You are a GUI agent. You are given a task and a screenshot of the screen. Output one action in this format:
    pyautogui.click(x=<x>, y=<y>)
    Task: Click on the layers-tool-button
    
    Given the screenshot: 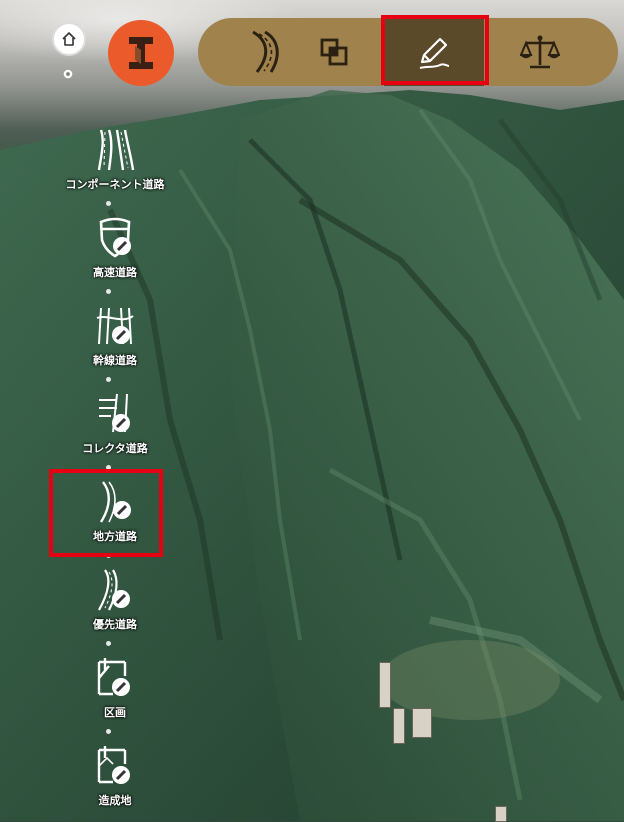 What is the action you would take?
    pyautogui.click(x=334, y=52)
    